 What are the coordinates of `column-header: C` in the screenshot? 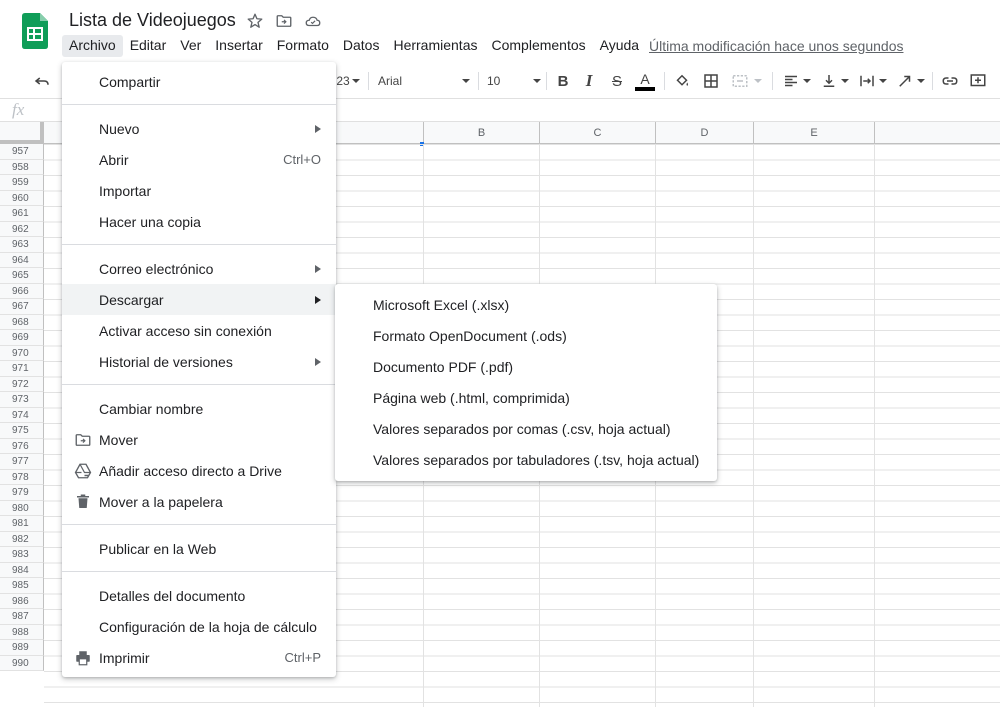 It's located at (598, 133).